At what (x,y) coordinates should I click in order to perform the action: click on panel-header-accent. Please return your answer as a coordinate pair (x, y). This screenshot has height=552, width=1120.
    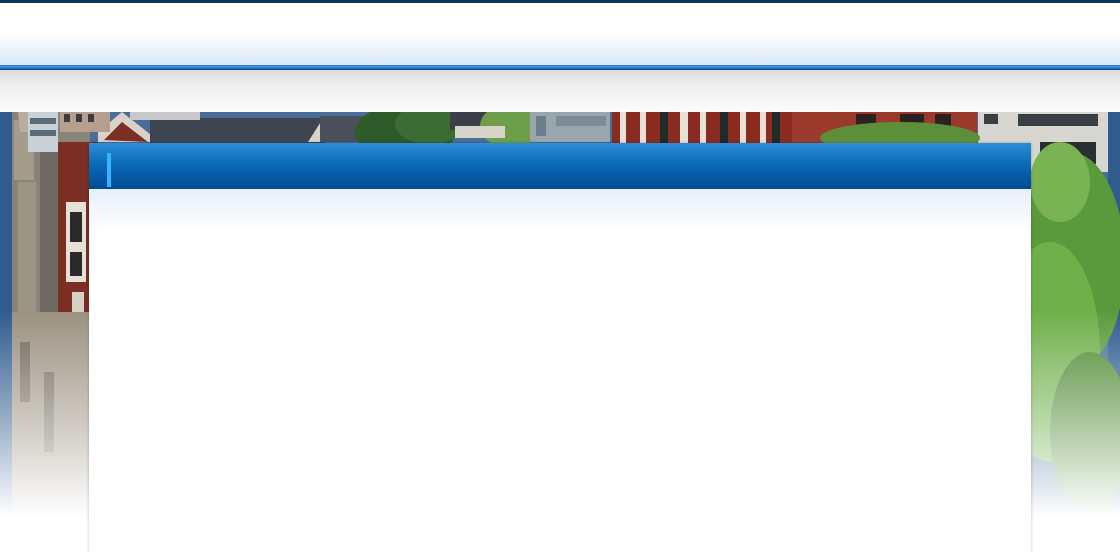
    Looking at the image, I should click on (109, 170).